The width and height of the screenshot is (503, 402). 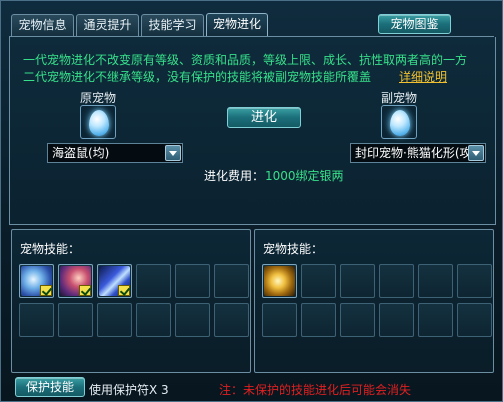 I want to click on secondary-pet-dropdown: 封印宠物·熊猫化形(攻), so click(x=418, y=153).